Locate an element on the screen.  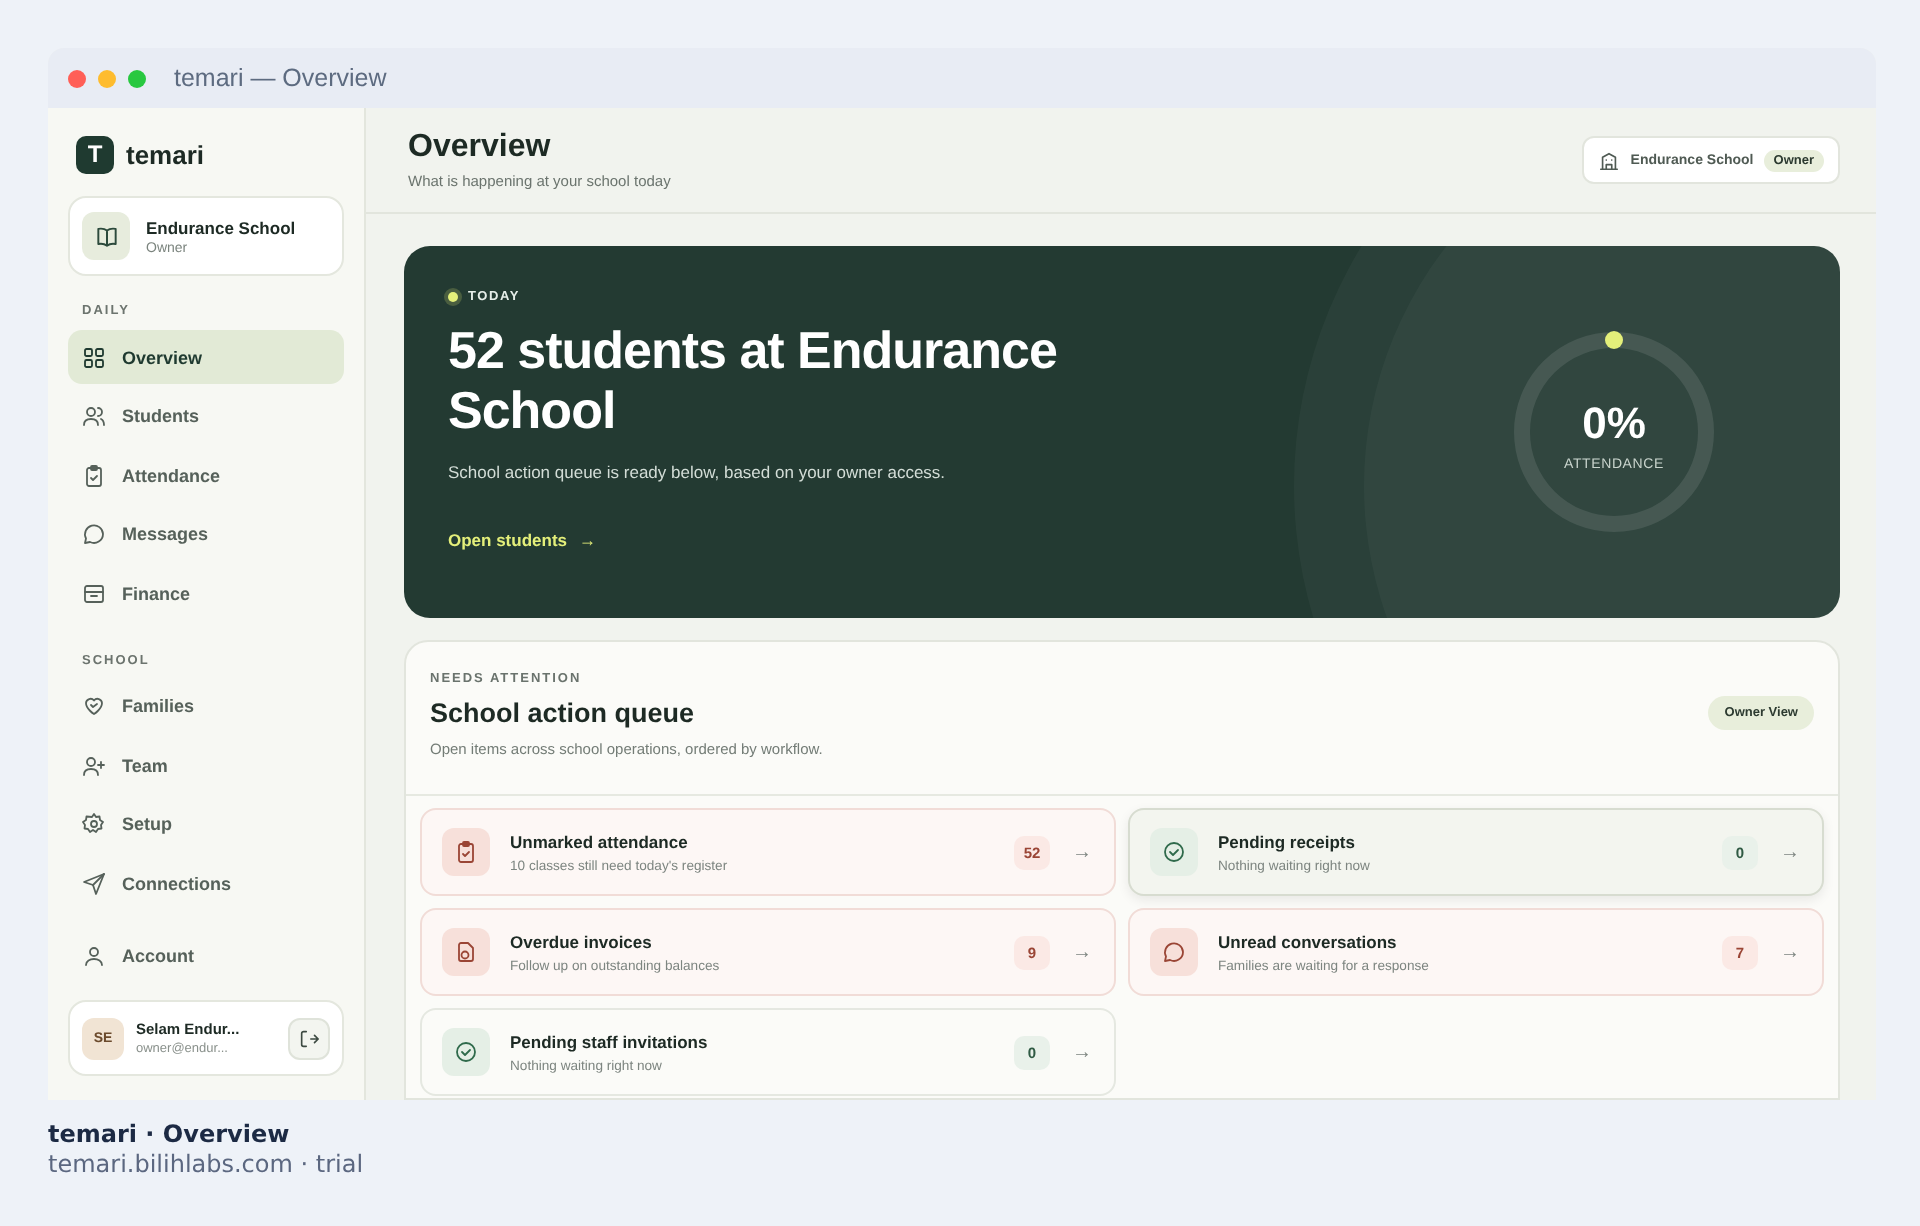
book-icon is located at coordinates (106, 236).